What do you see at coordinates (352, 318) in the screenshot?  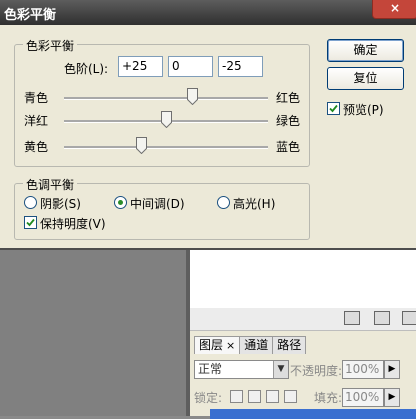 I see `new-snapshot-icon` at bounding box center [352, 318].